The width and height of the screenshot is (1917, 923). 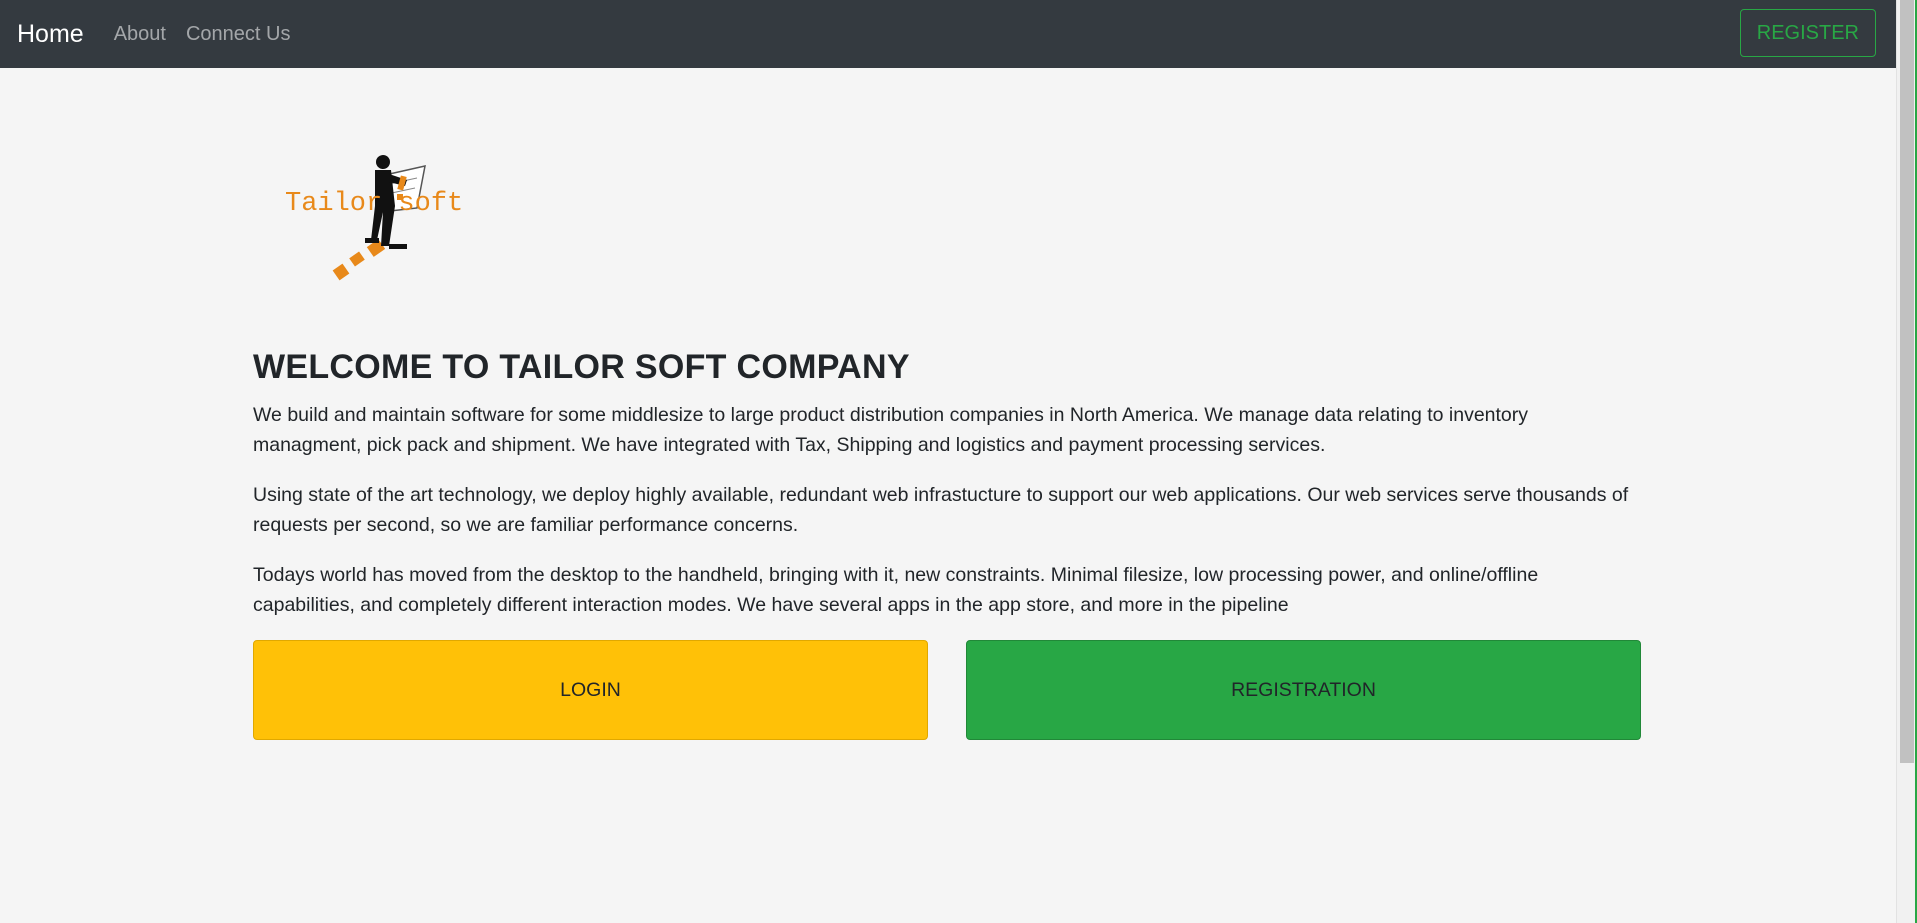 I want to click on page-title: WELCOME TO TAILOR SOFT COMPANY, so click(x=581, y=367).